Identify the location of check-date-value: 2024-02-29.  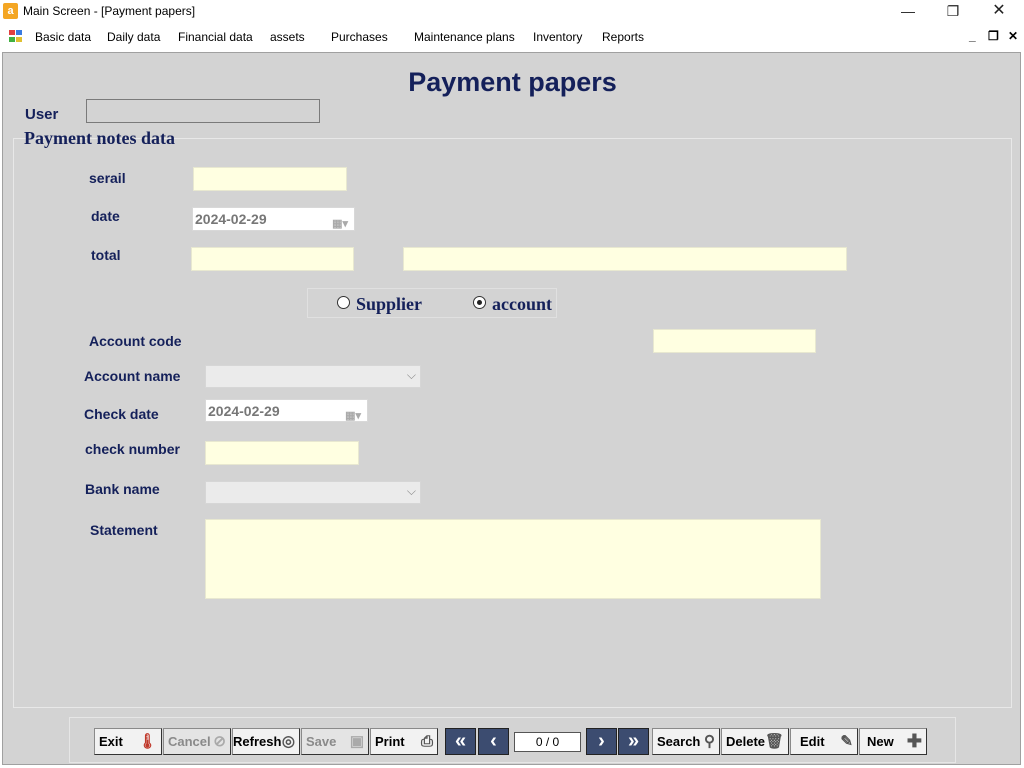
(244, 411).